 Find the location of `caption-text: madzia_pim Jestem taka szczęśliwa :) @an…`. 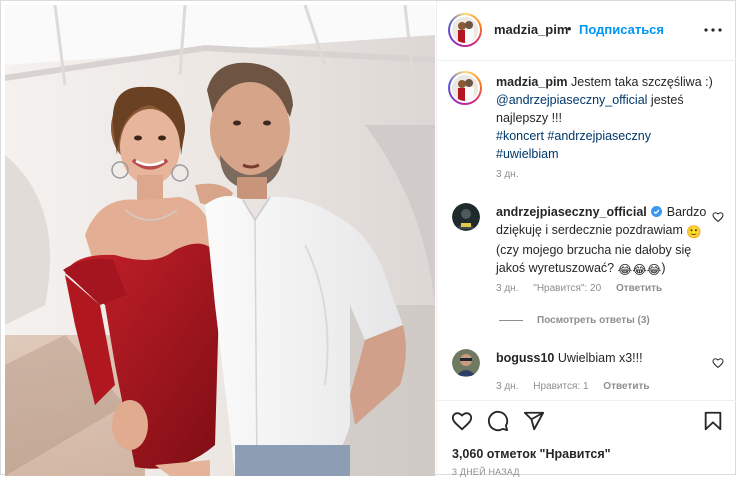

caption-text: madzia_pim Jestem taka szczęśliwa :) @an… is located at coordinates (611, 118).